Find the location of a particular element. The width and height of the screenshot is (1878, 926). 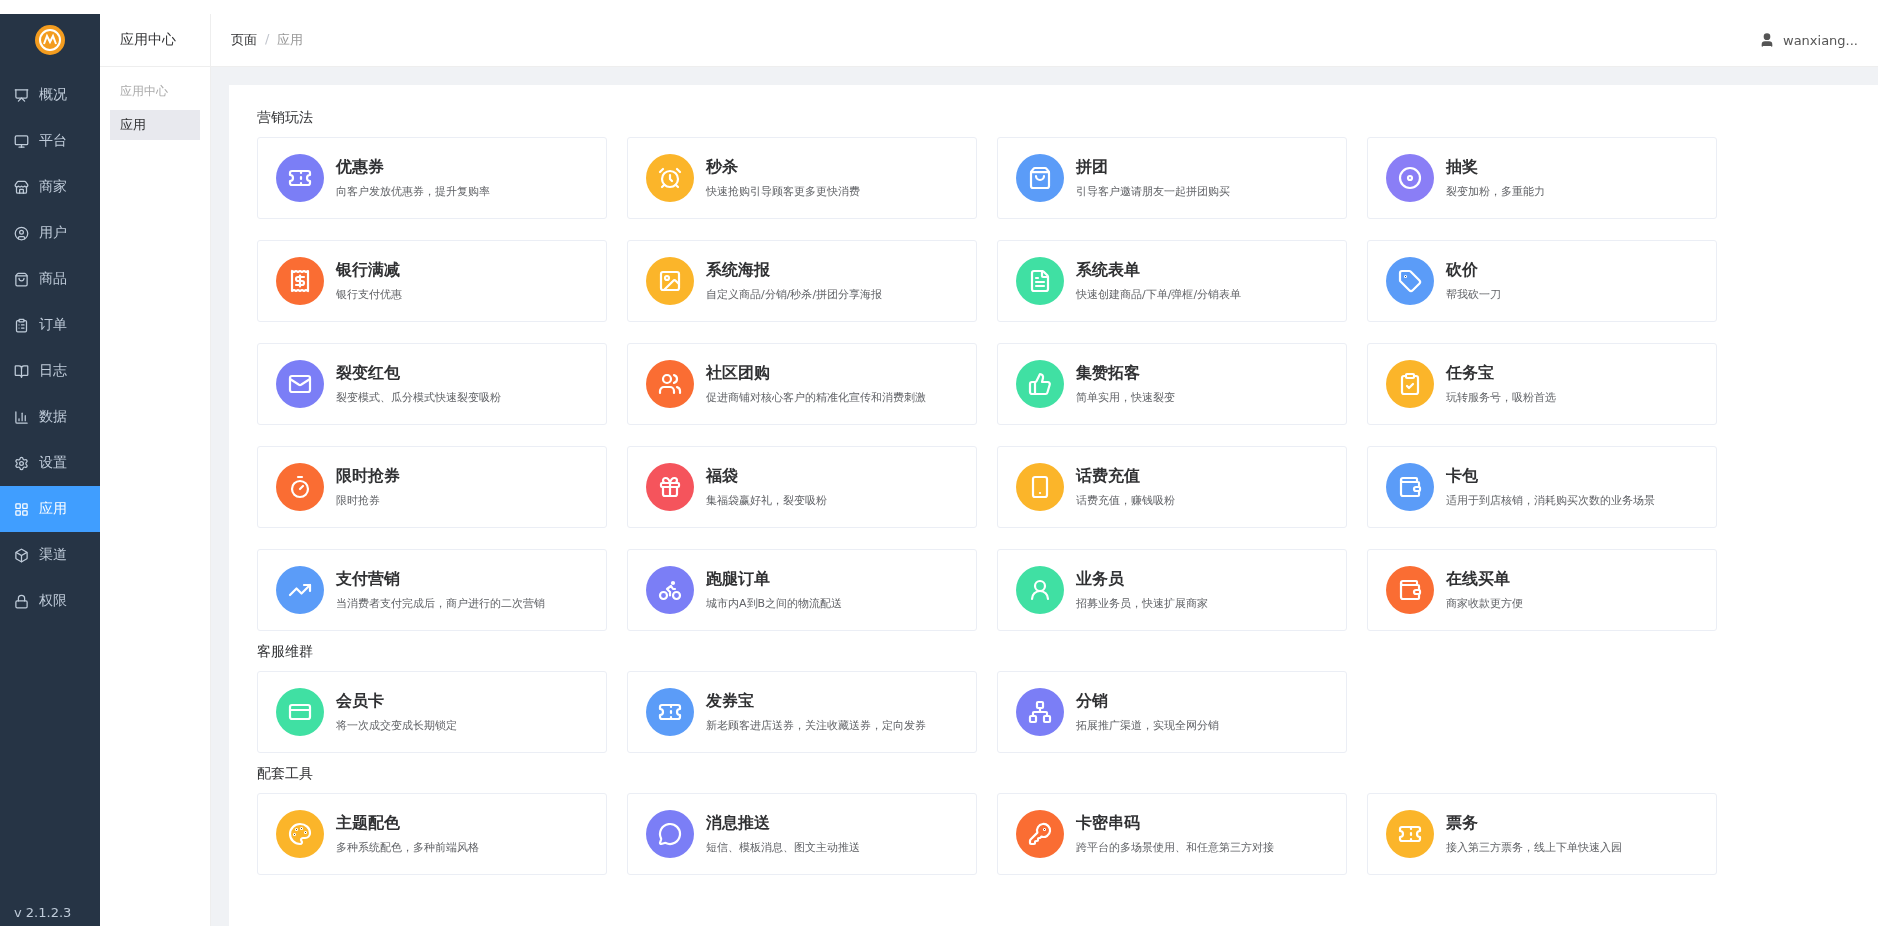

sub-menu-item: 应用 is located at coordinates (155, 125).